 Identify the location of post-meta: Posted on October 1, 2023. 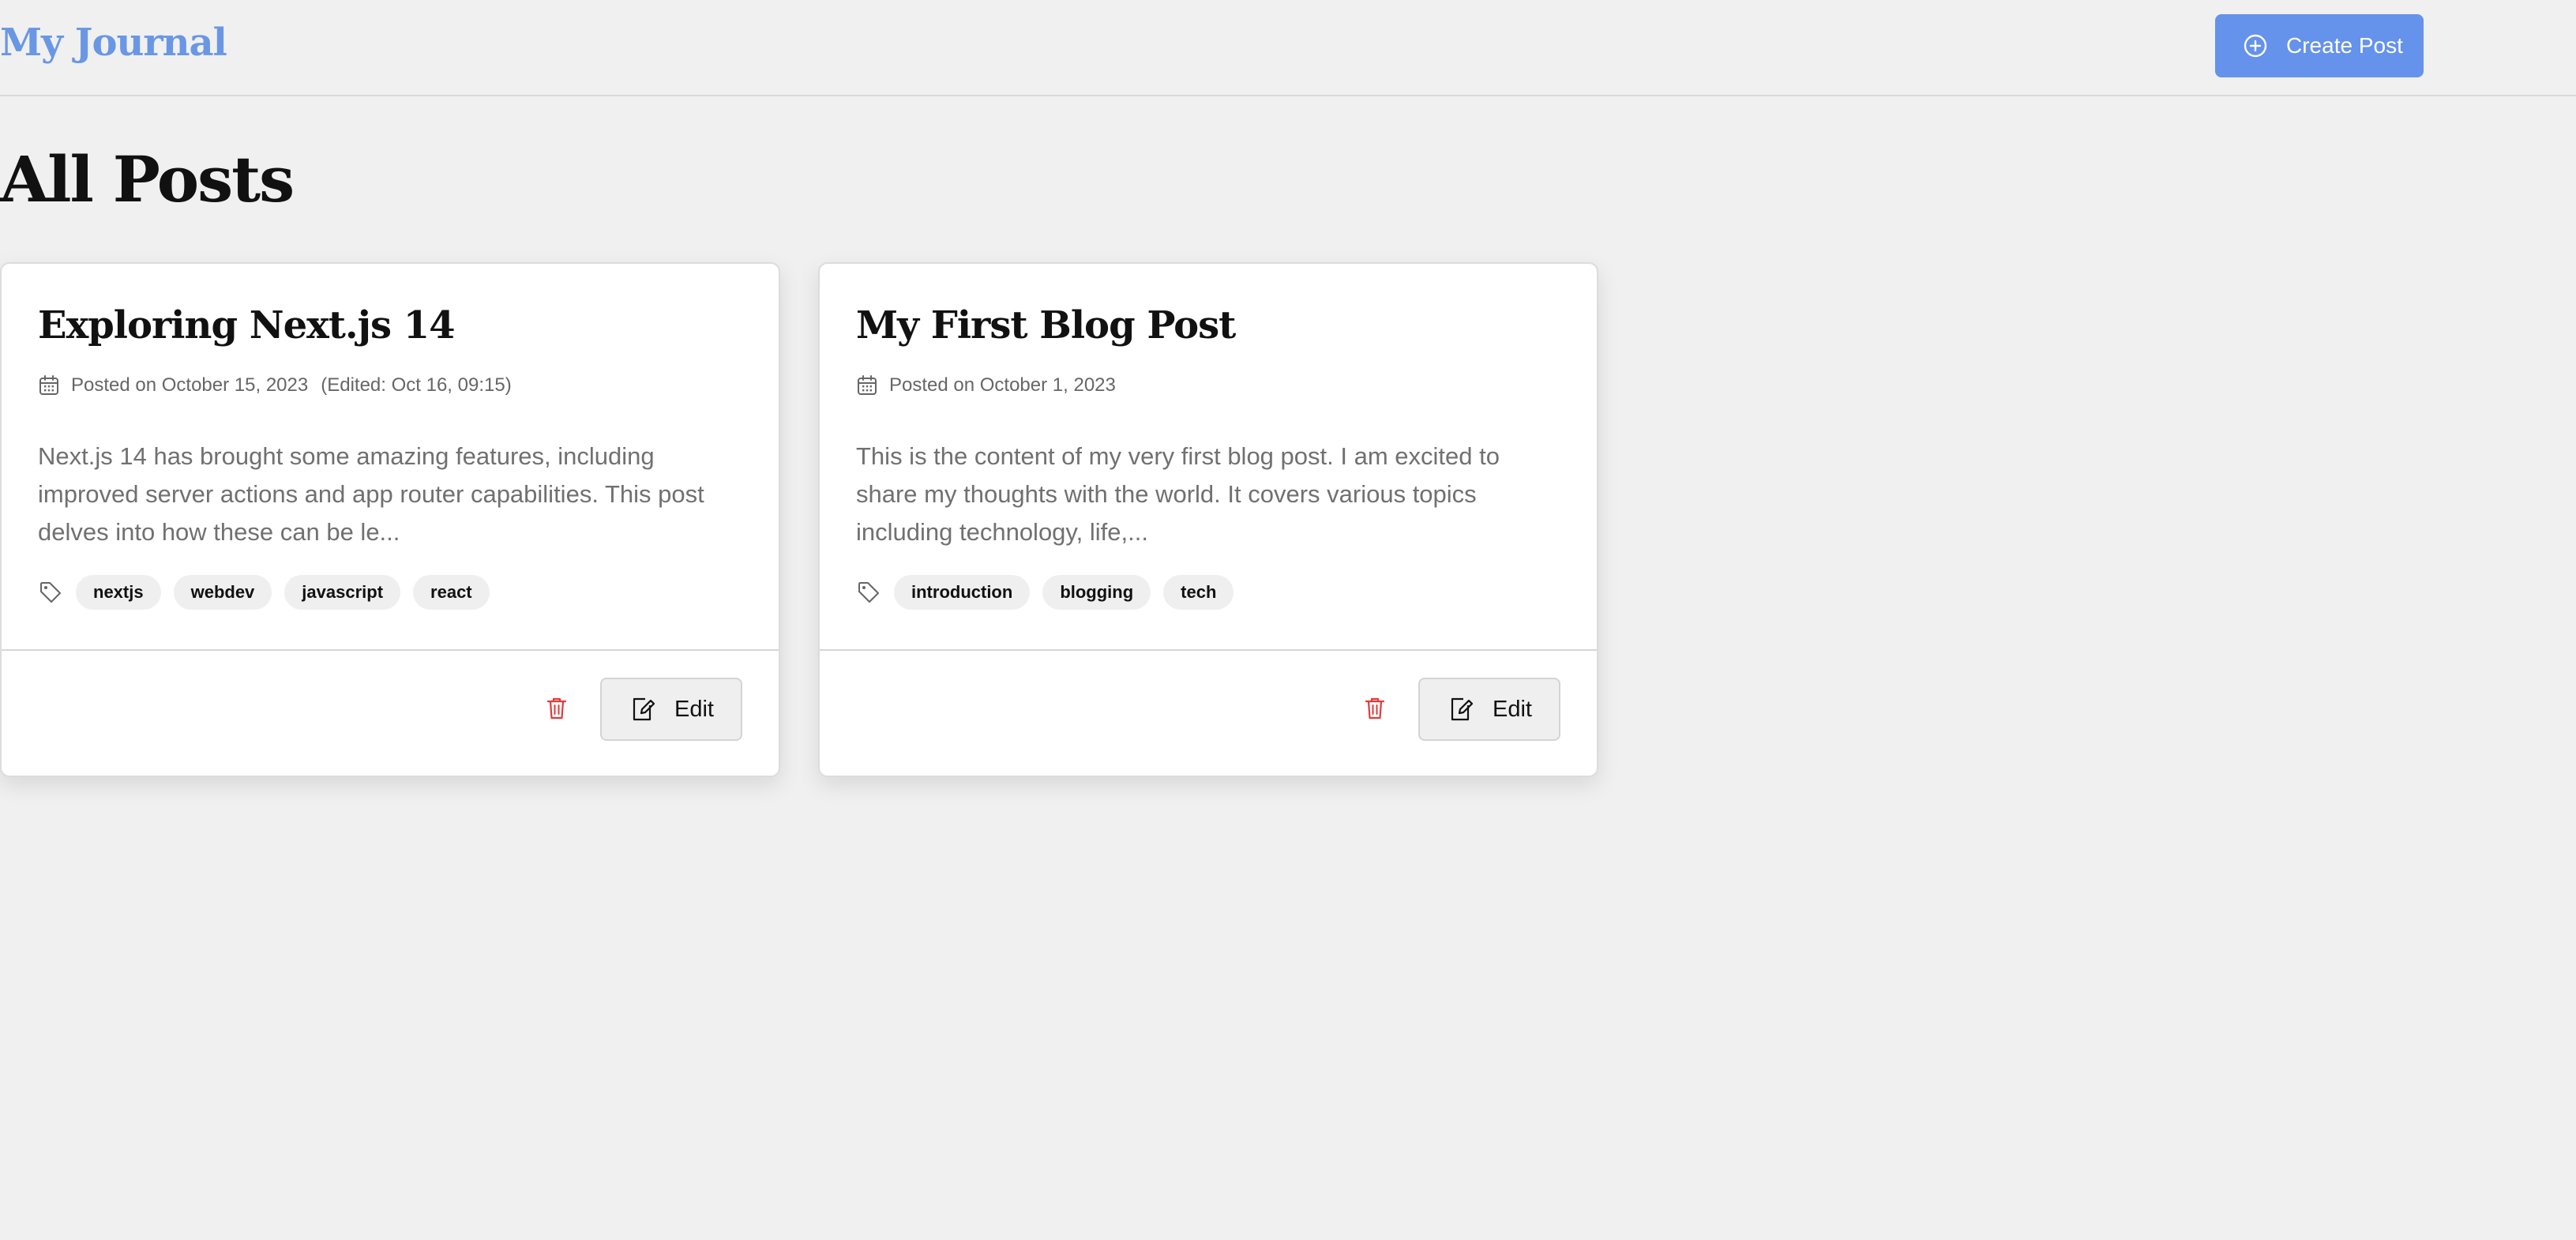
(986, 385).